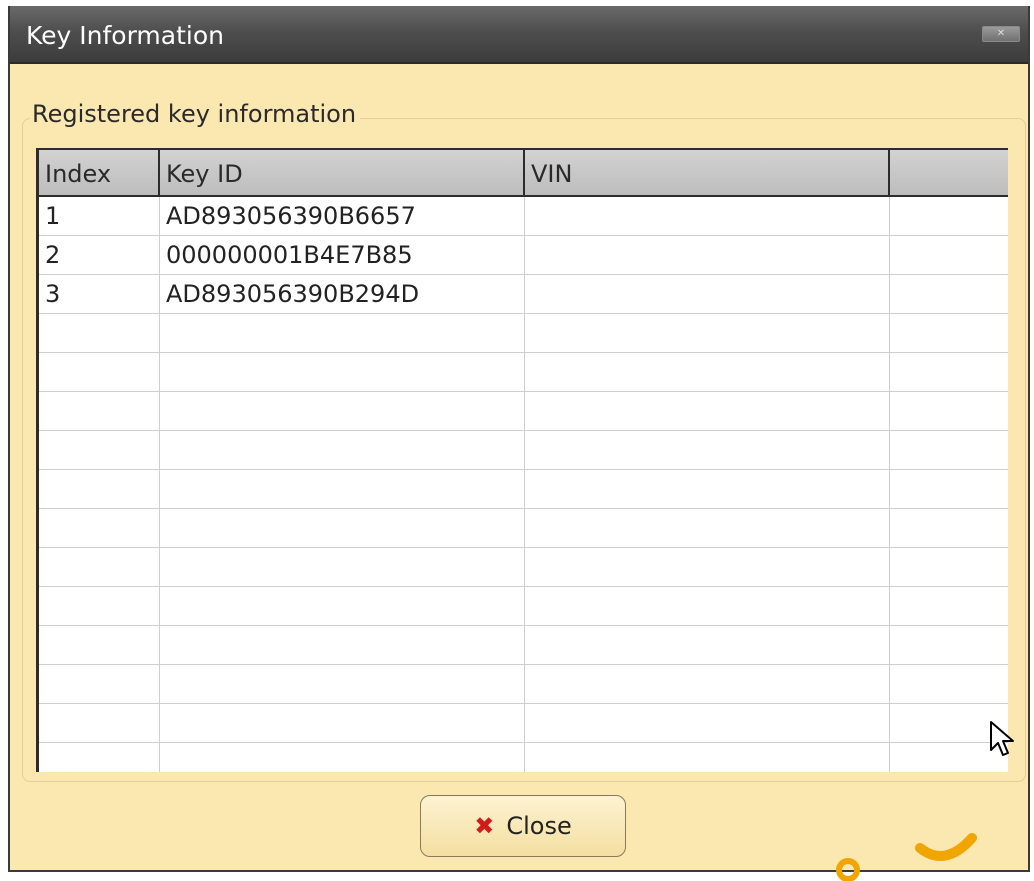 This screenshot has width=1034, height=881. I want to click on table-header: Index Key ID VIN, so click(523, 173).